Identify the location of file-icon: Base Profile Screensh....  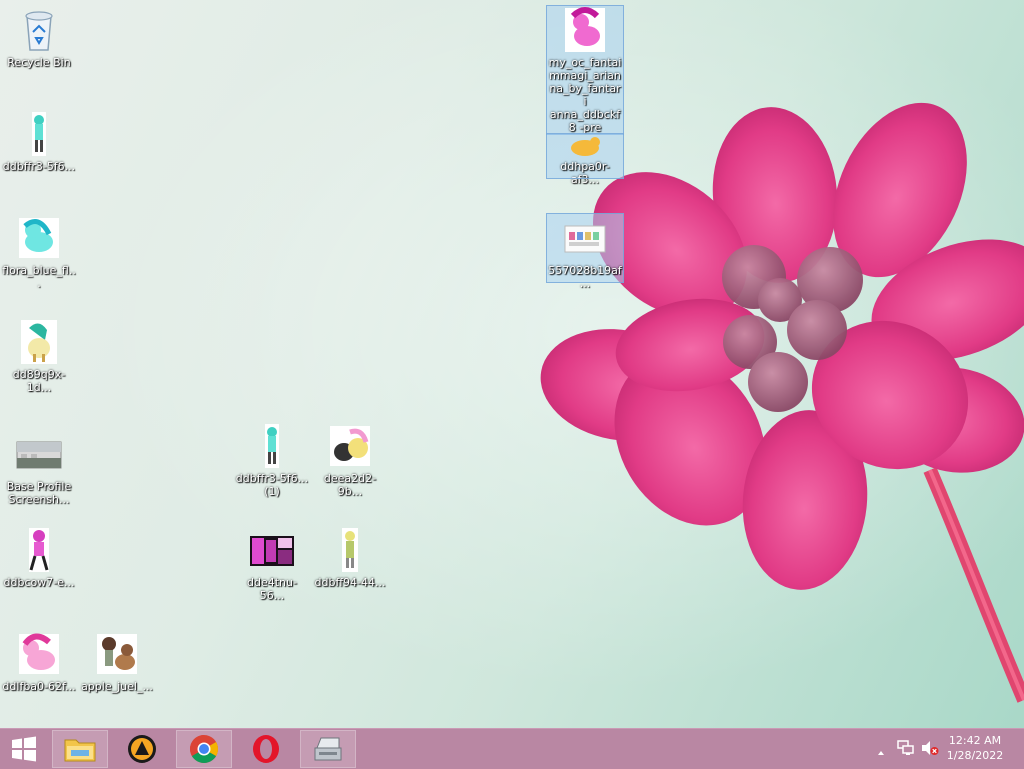
(39, 468).